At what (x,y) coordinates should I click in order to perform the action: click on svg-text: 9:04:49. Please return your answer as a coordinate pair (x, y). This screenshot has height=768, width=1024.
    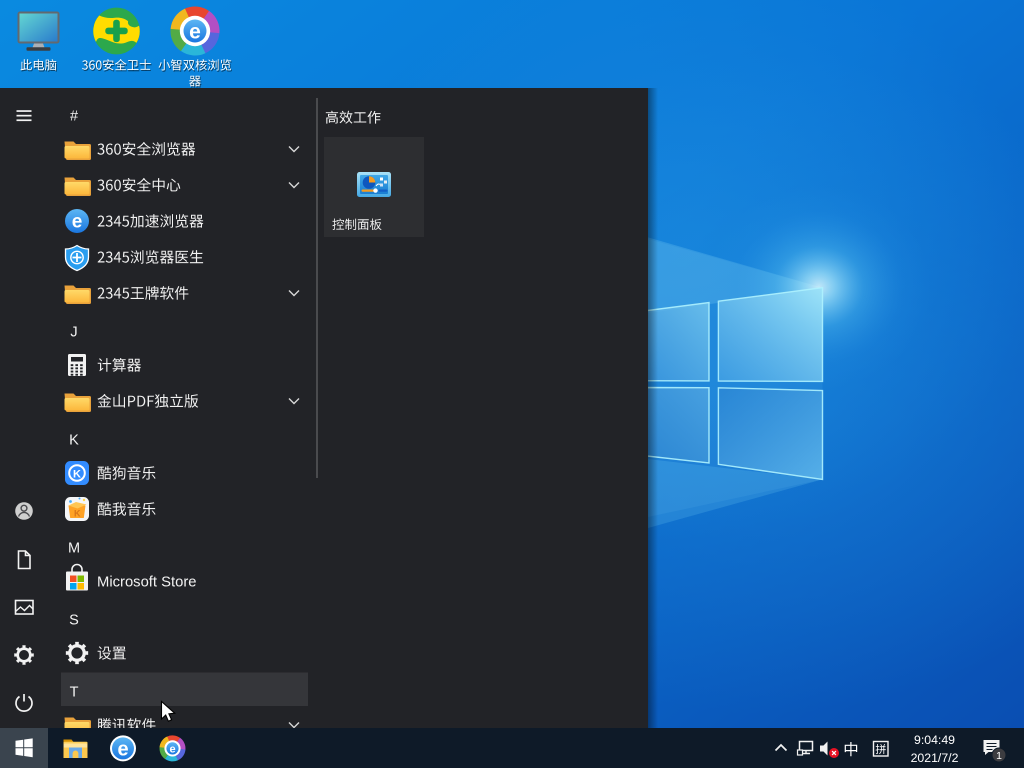
    Looking at the image, I should click on (934, 740).